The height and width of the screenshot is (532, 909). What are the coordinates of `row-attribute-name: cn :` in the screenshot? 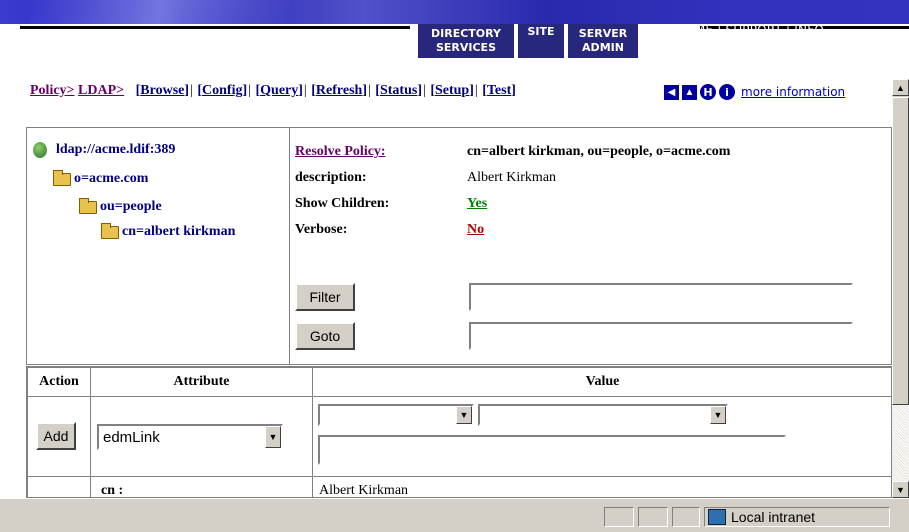 It's located at (112, 490).